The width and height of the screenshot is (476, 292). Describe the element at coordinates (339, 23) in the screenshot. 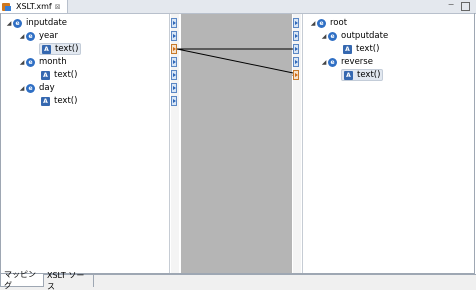

I see `node-label: root` at that location.